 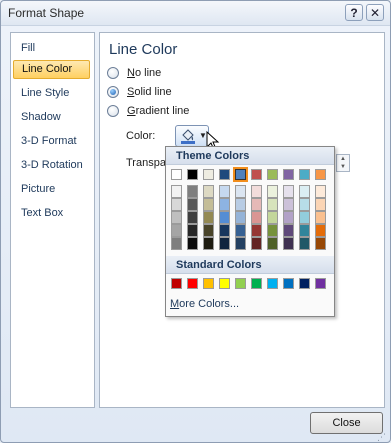 What do you see at coordinates (346, 423) in the screenshot?
I see `close-button: Close` at bounding box center [346, 423].